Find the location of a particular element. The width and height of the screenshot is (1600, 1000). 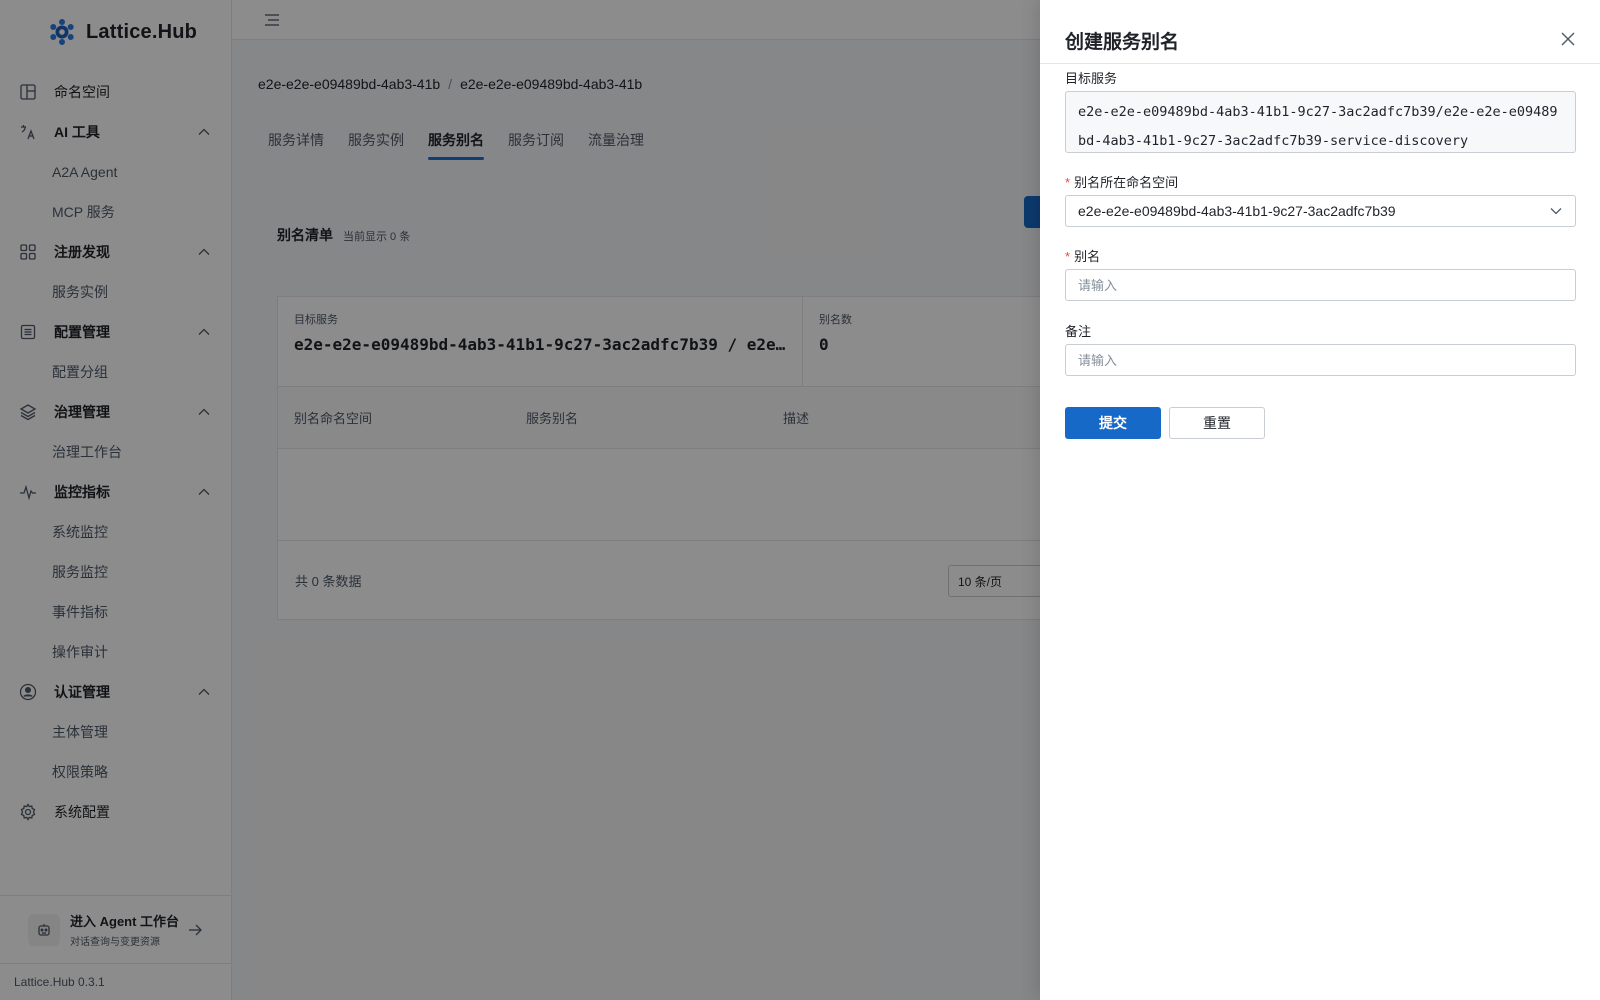

submit-button: 提交 is located at coordinates (1113, 423).